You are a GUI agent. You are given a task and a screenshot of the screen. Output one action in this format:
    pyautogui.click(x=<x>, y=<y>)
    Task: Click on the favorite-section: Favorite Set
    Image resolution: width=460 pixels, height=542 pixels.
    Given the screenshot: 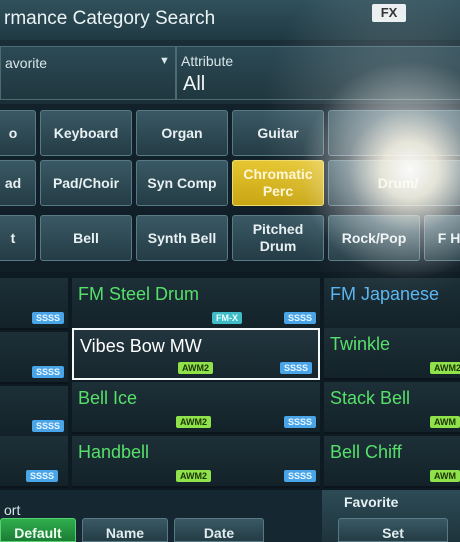 What is the action you would take?
    pyautogui.click(x=391, y=516)
    